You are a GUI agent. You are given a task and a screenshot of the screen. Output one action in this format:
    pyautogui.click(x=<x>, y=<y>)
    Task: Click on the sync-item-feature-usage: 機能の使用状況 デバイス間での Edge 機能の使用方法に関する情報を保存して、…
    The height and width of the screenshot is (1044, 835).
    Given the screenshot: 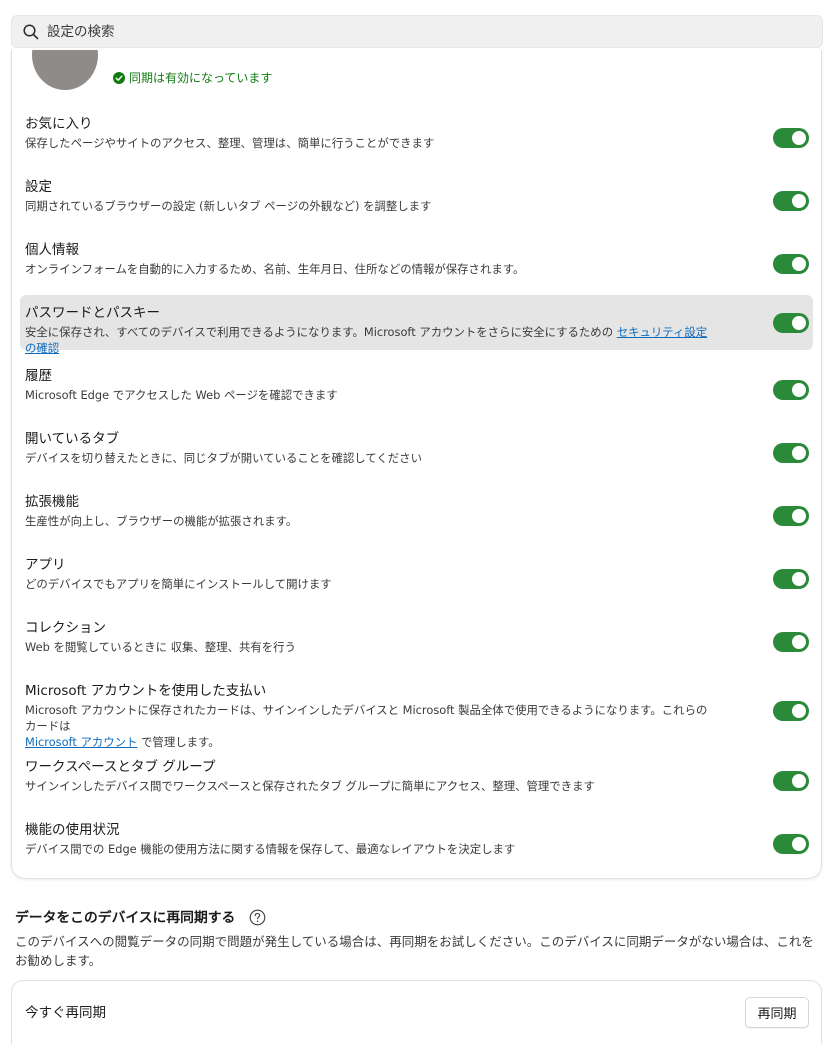 What is the action you would take?
    pyautogui.click(x=416, y=843)
    